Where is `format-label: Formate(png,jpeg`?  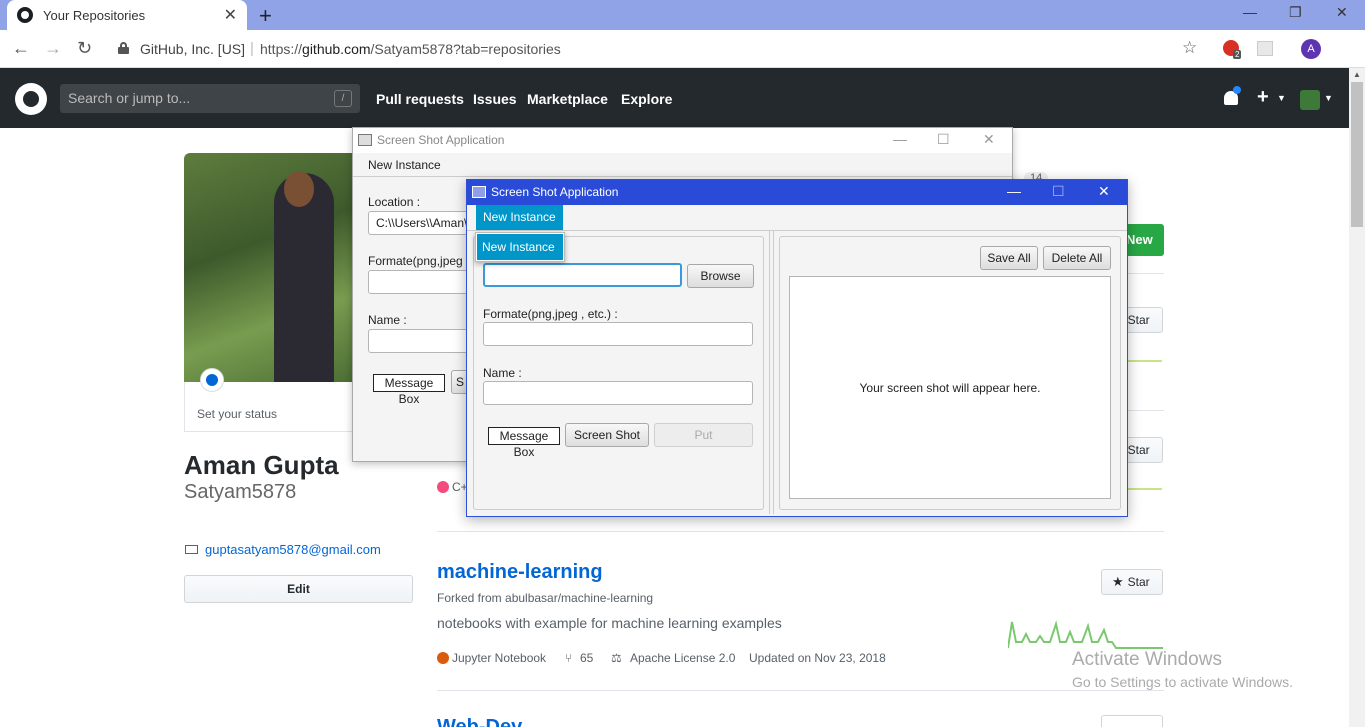 format-label: Formate(png,jpeg is located at coordinates (415, 261).